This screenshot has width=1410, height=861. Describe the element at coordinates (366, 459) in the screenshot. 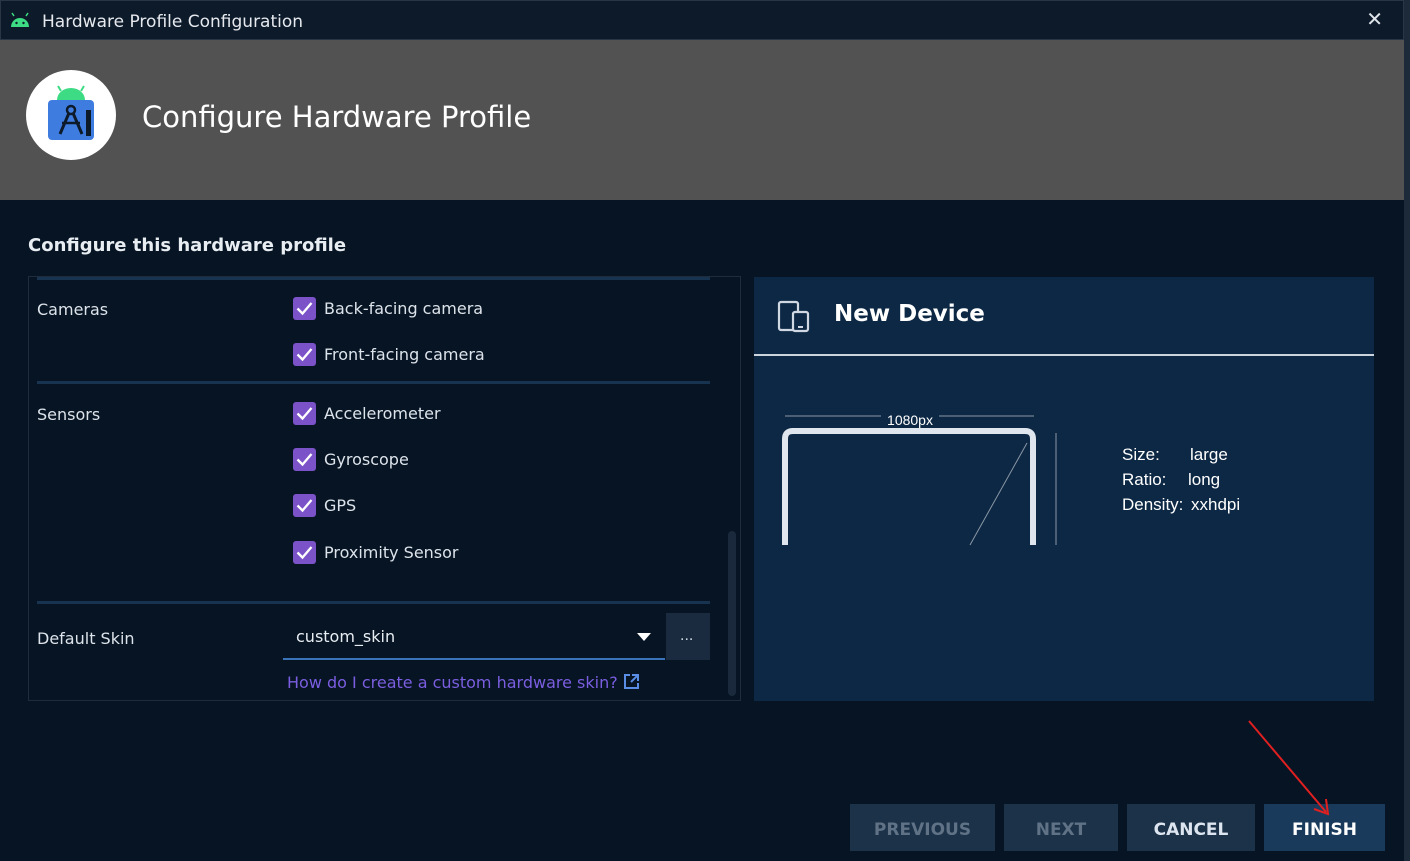

I see `checkbox-label: Gyroscope` at that location.